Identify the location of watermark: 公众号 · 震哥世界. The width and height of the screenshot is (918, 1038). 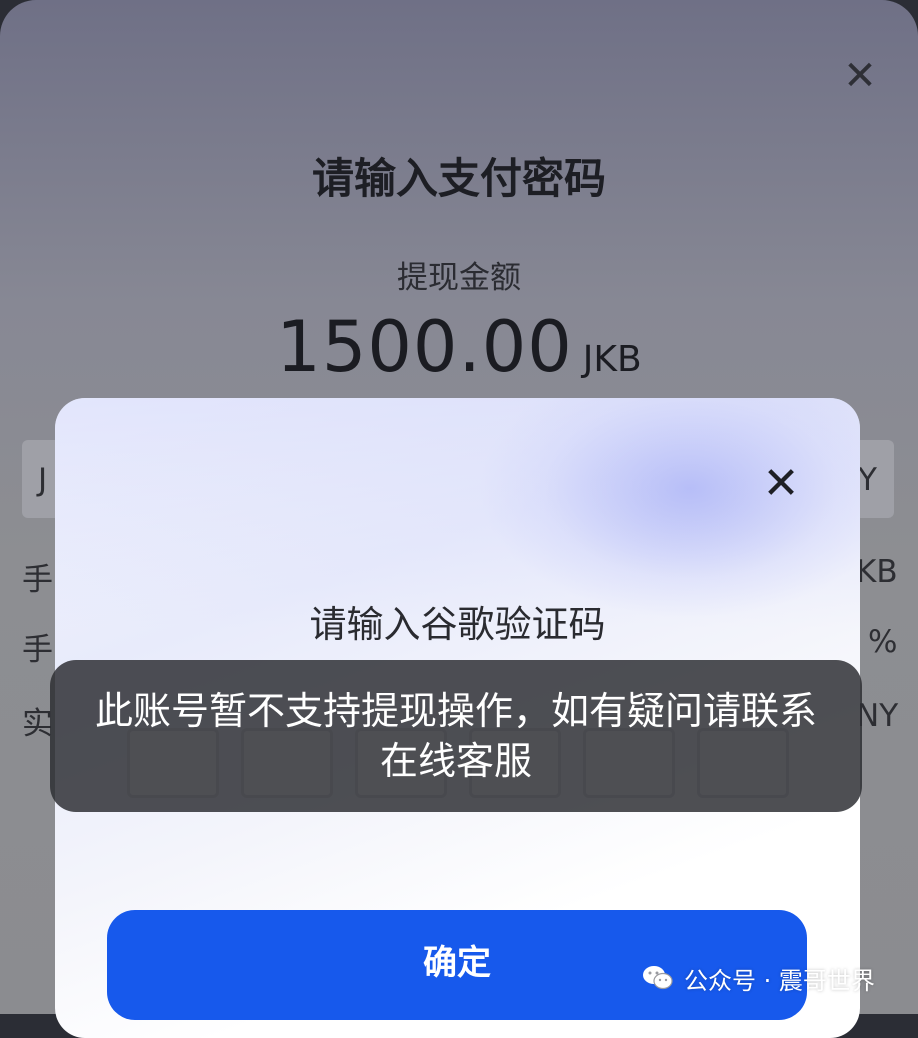
(757, 978).